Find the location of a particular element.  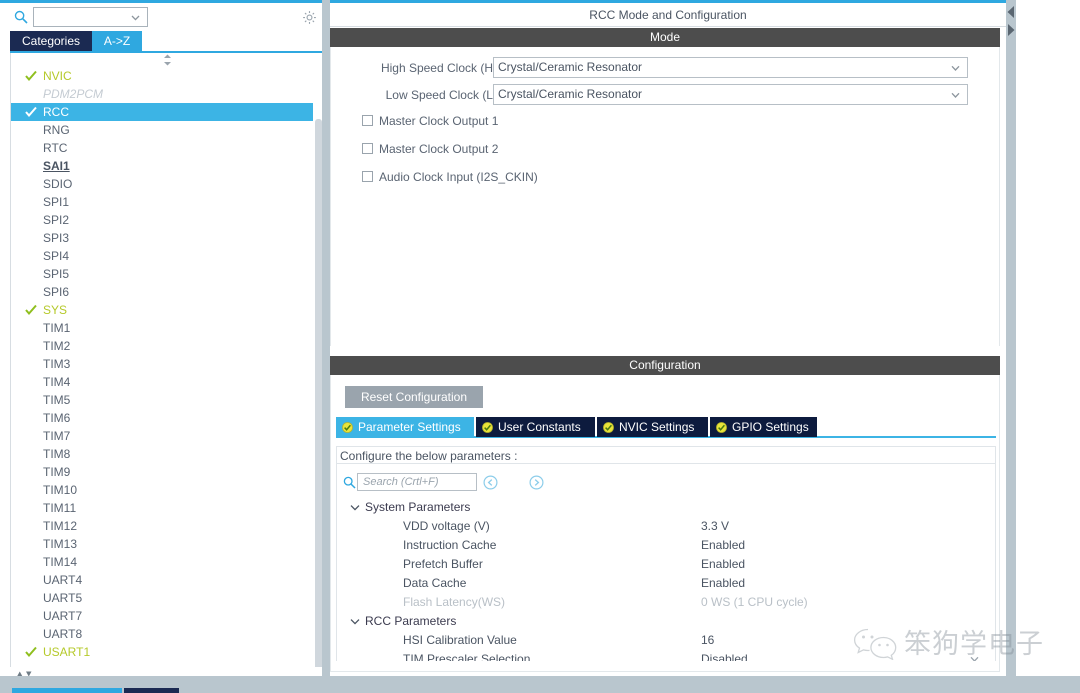

parameter-search-input is located at coordinates (417, 482).